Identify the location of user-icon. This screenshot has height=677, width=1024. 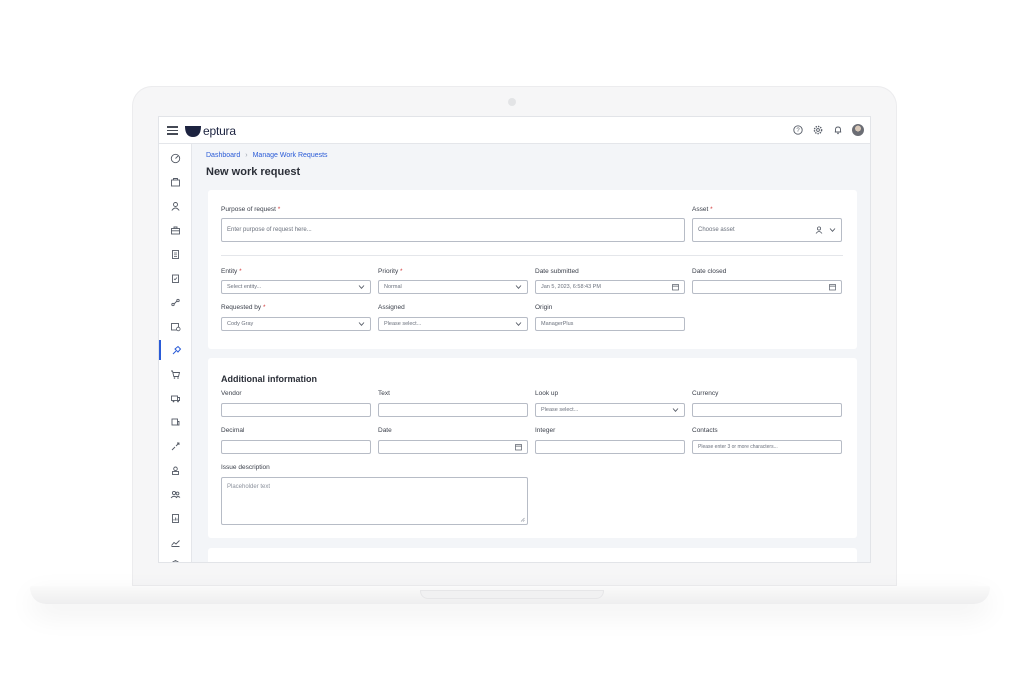
(175, 470).